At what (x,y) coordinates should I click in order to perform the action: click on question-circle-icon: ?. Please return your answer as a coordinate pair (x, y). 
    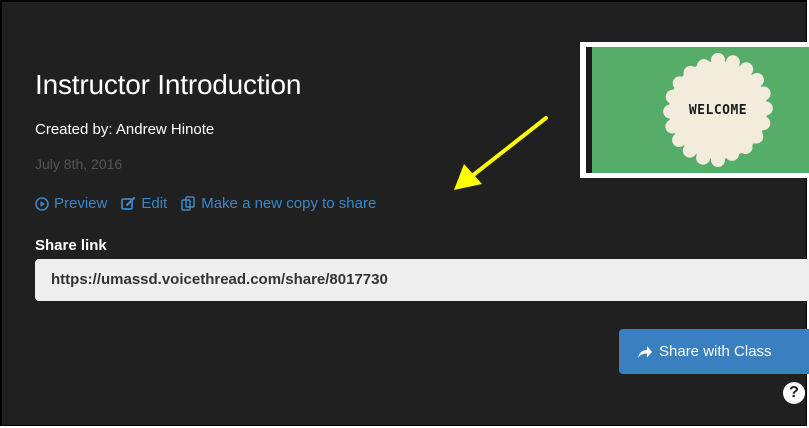
    Looking at the image, I should click on (794, 393).